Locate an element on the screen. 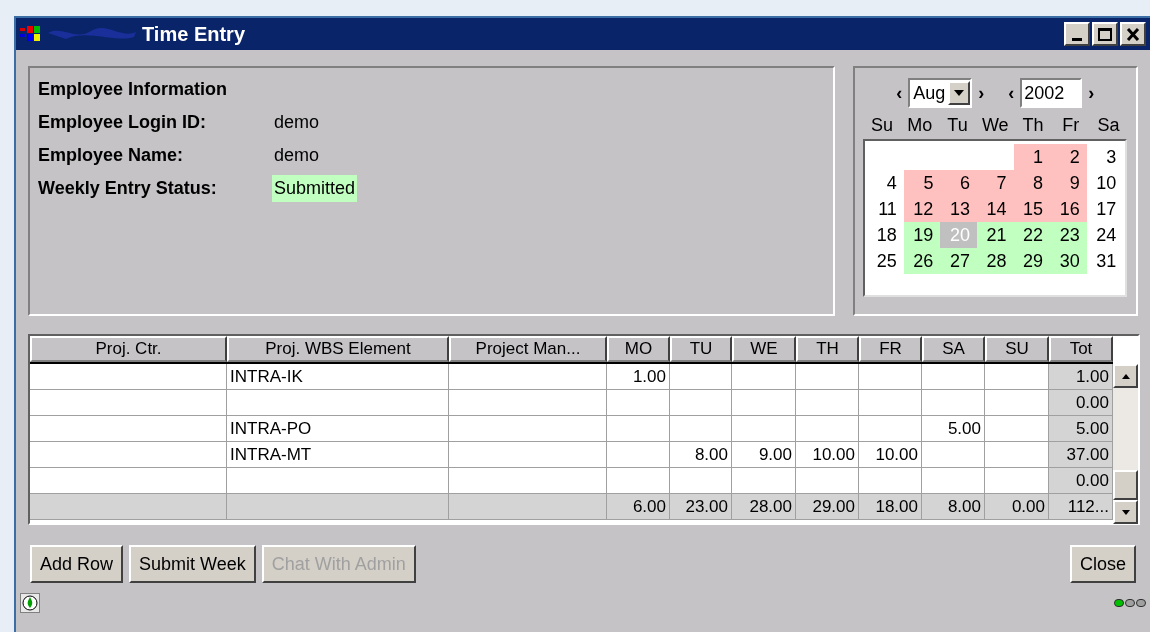 This screenshot has height=632, width=1150. close-button: Close is located at coordinates (1102, 564).